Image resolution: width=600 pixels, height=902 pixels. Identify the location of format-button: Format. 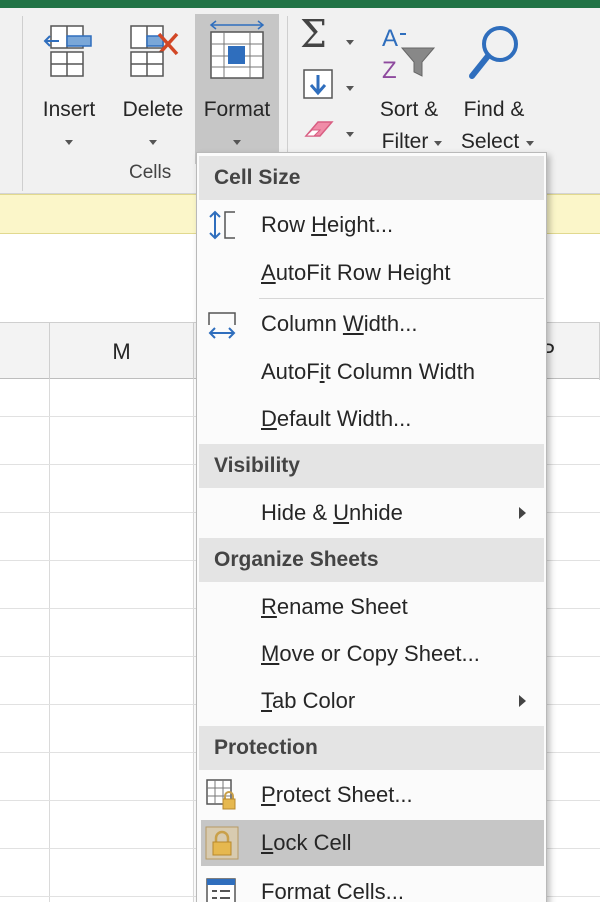
(237, 89).